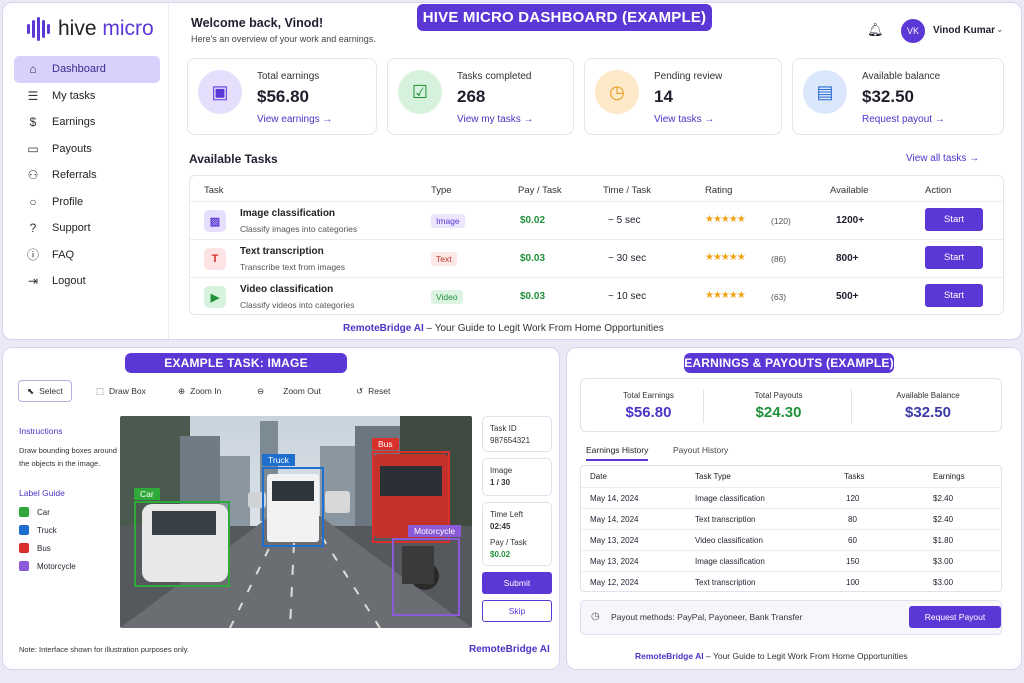 The height and width of the screenshot is (683, 1024). Describe the element at coordinates (852, 519) in the screenshot. I see `tasks-cell: 80` at that location.